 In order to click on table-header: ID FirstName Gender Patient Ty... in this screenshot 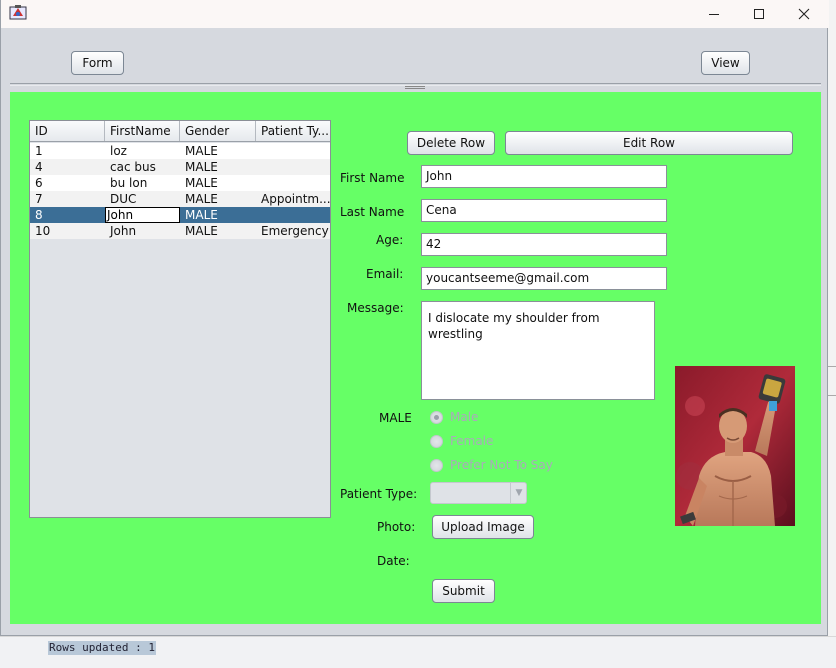, I will do `click(180, 131)`.